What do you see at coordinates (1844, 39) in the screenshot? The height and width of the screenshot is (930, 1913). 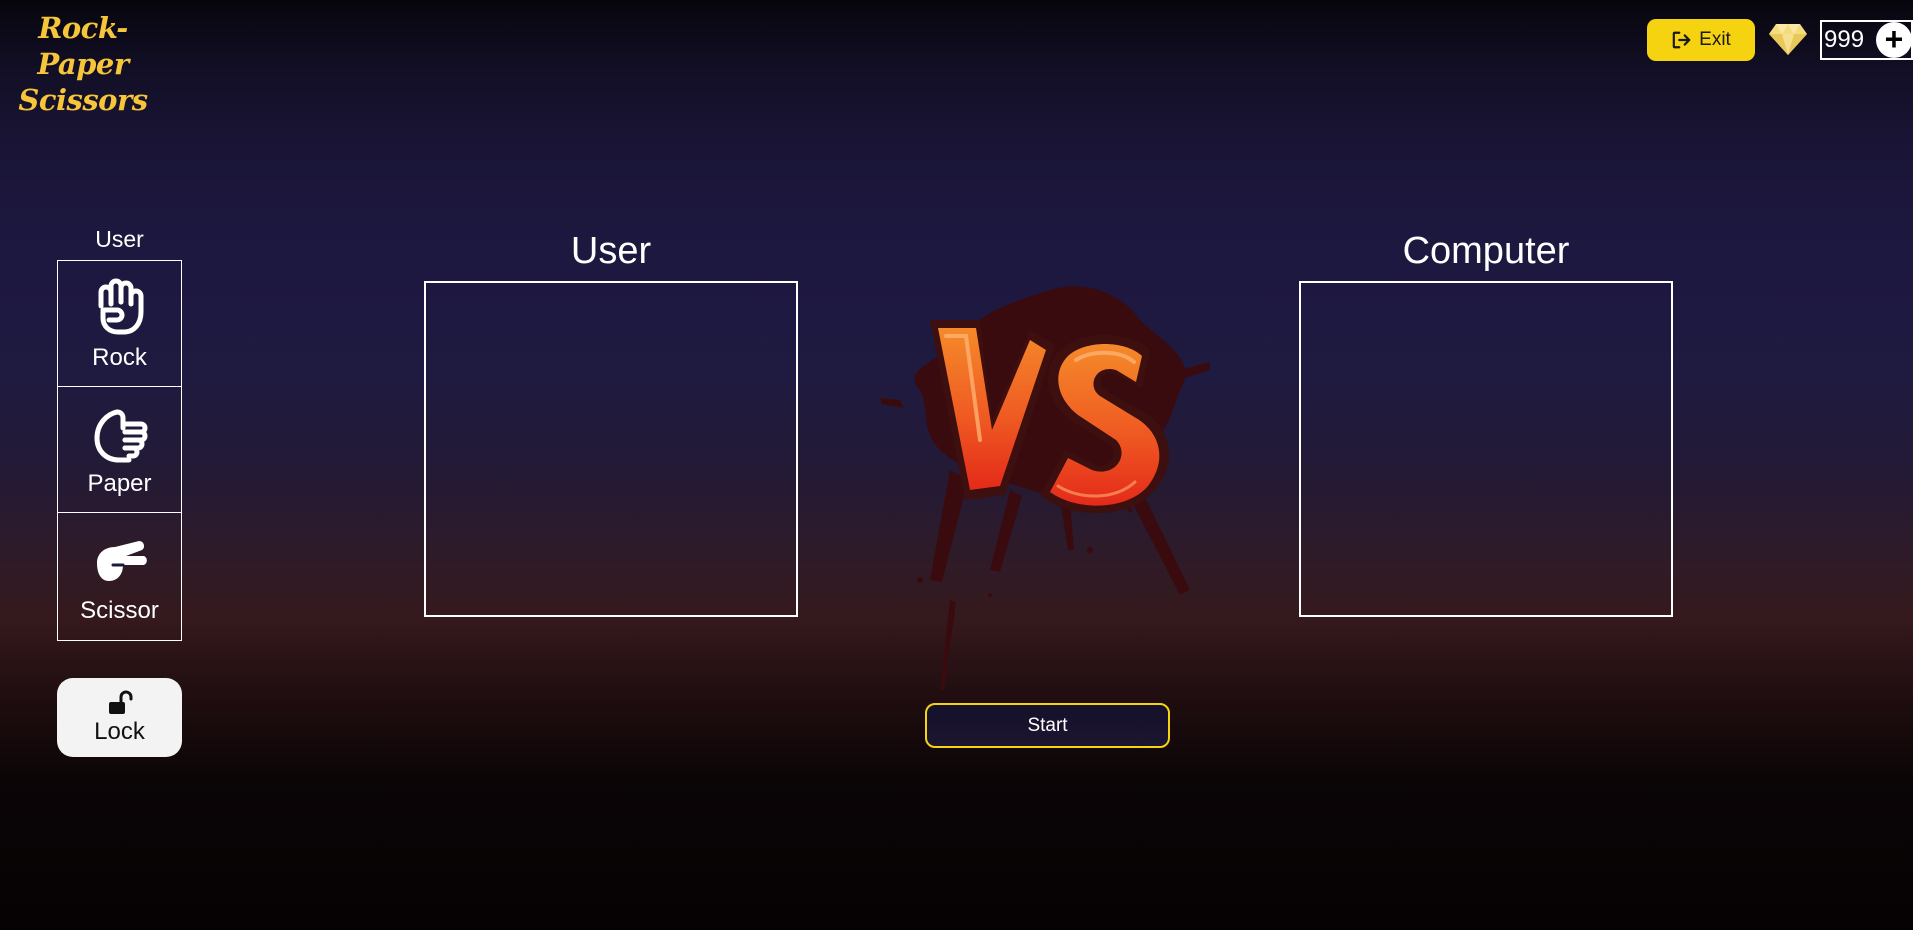 I see `gem-count: 999` at bounding box center [1844, 39].